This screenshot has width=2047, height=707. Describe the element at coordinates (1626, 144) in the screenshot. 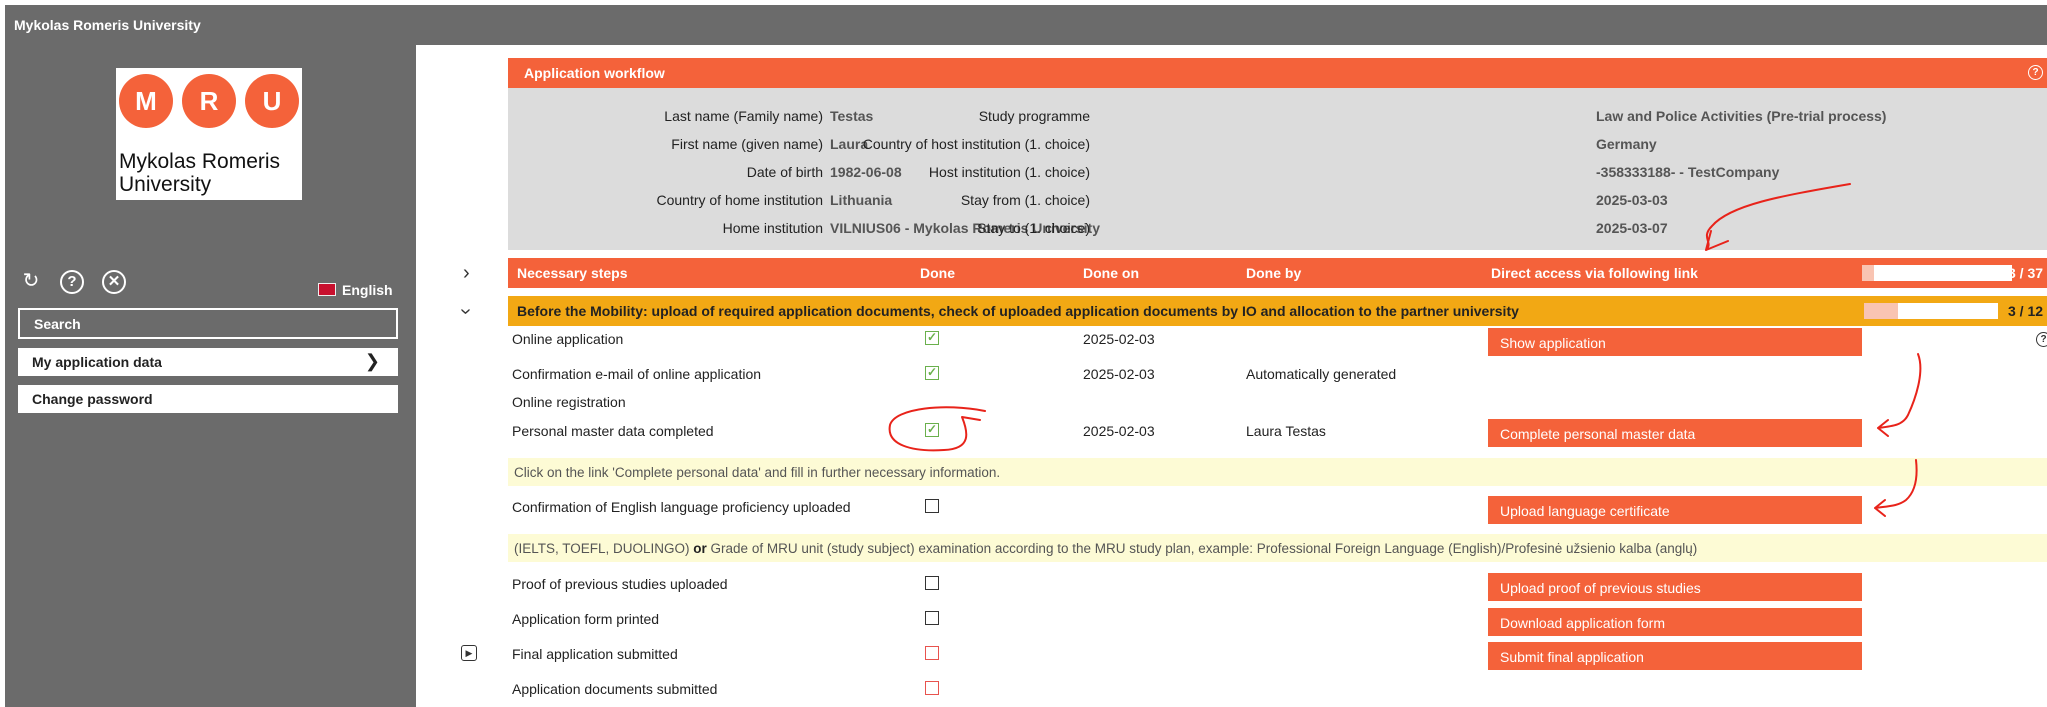

I see `host-country-value: Germany` at that location.